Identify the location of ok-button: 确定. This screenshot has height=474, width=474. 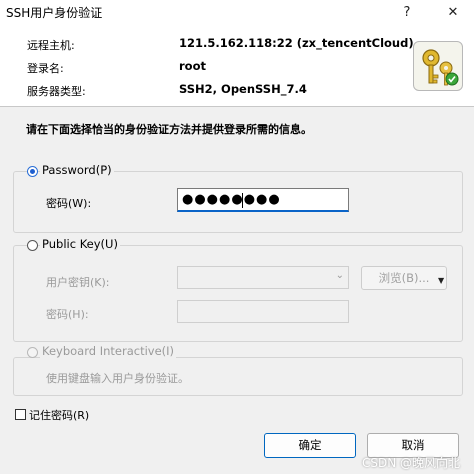
(310, 445).